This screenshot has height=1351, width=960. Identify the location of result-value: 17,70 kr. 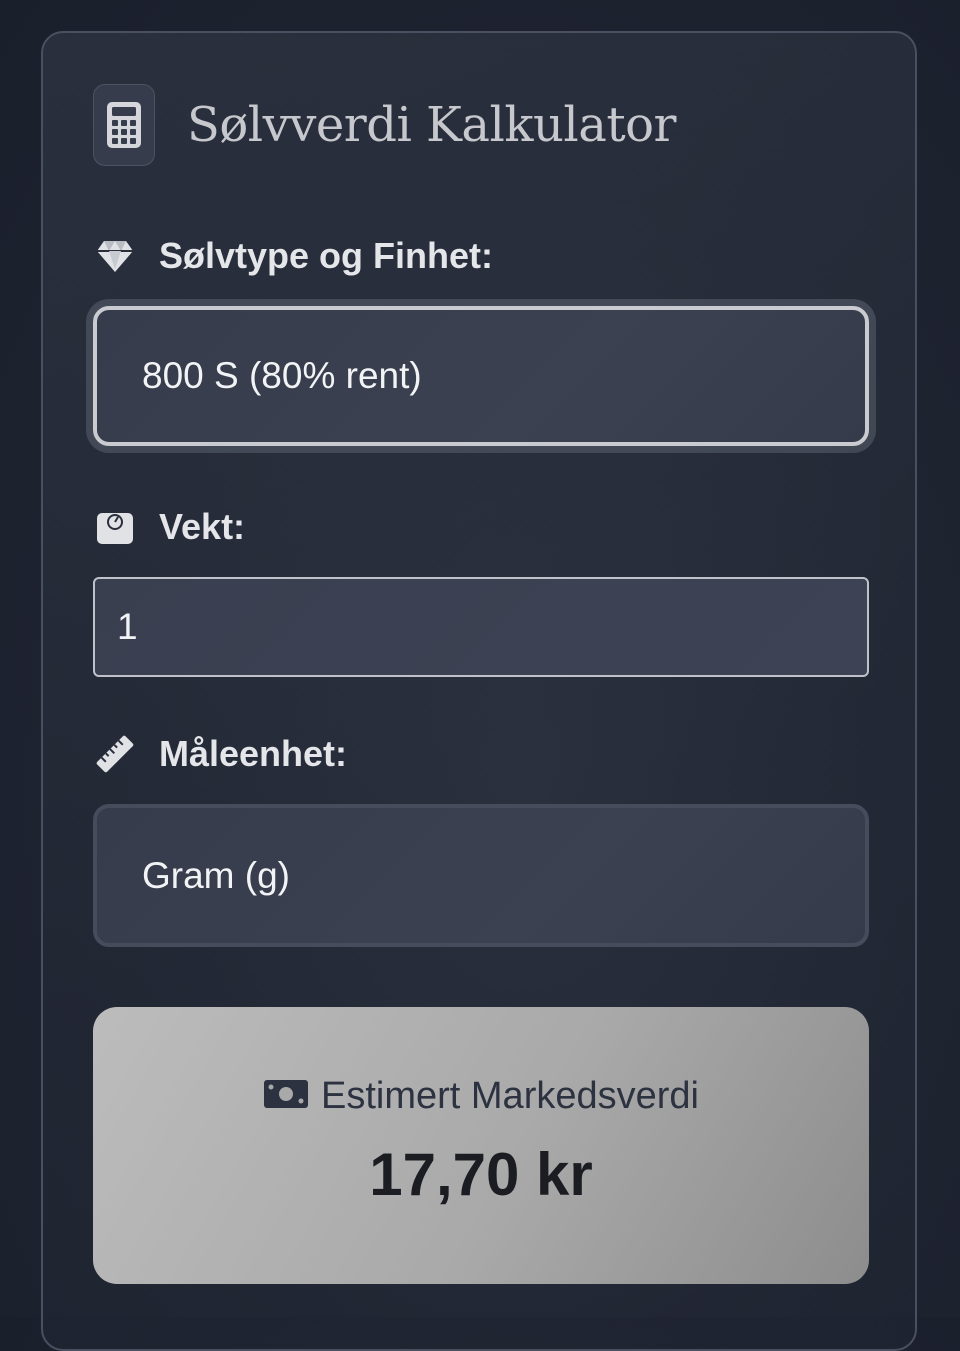
(481, 1174).